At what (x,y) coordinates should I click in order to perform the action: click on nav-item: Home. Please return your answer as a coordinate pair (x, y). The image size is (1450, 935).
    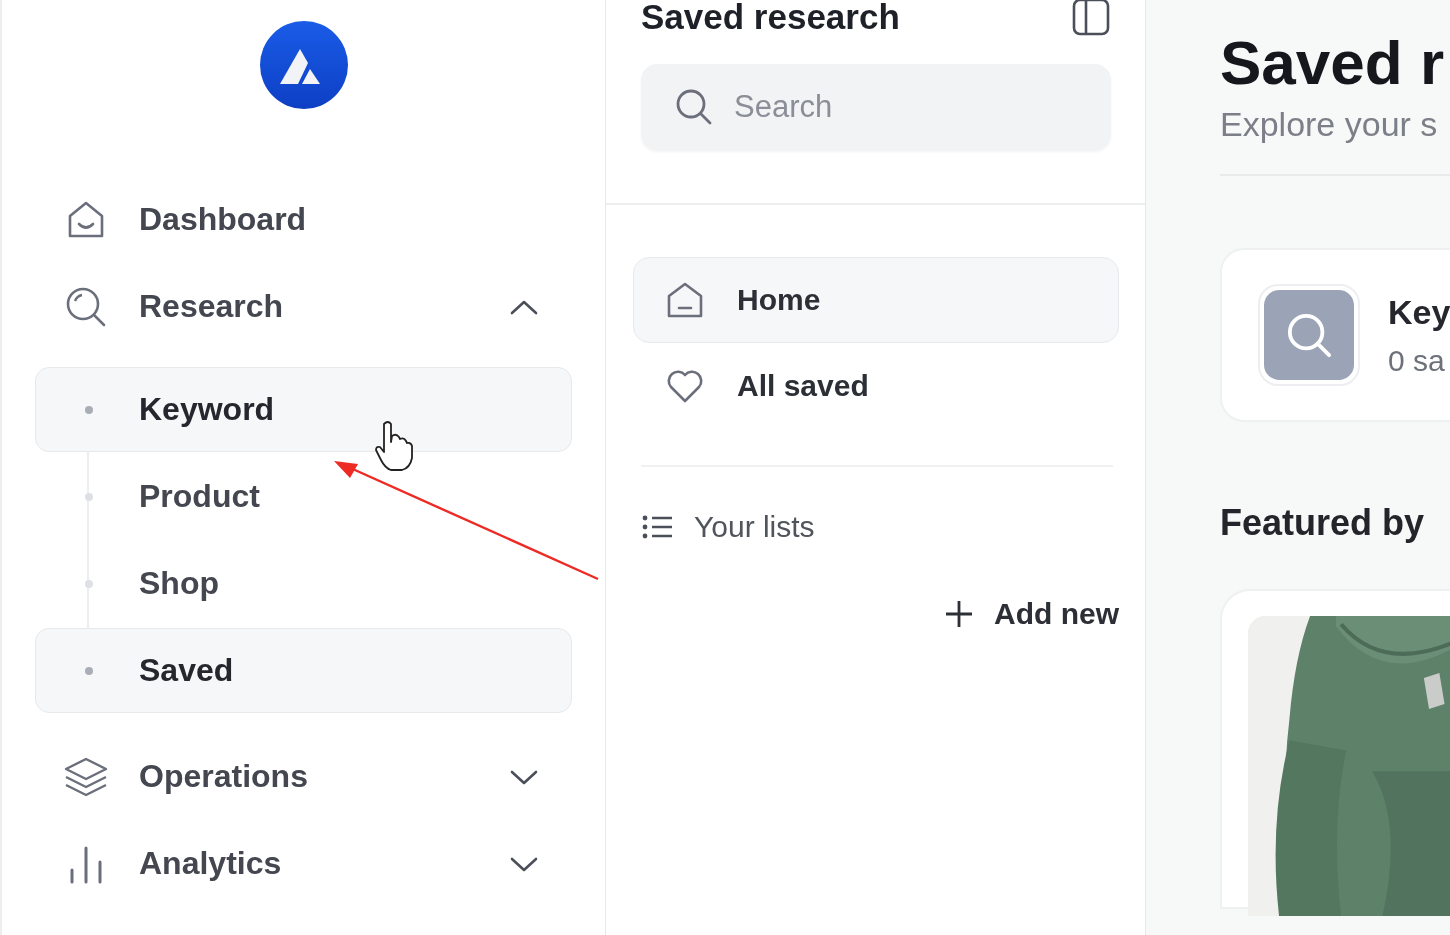
    Looking at the image, I should click on (876, 300).